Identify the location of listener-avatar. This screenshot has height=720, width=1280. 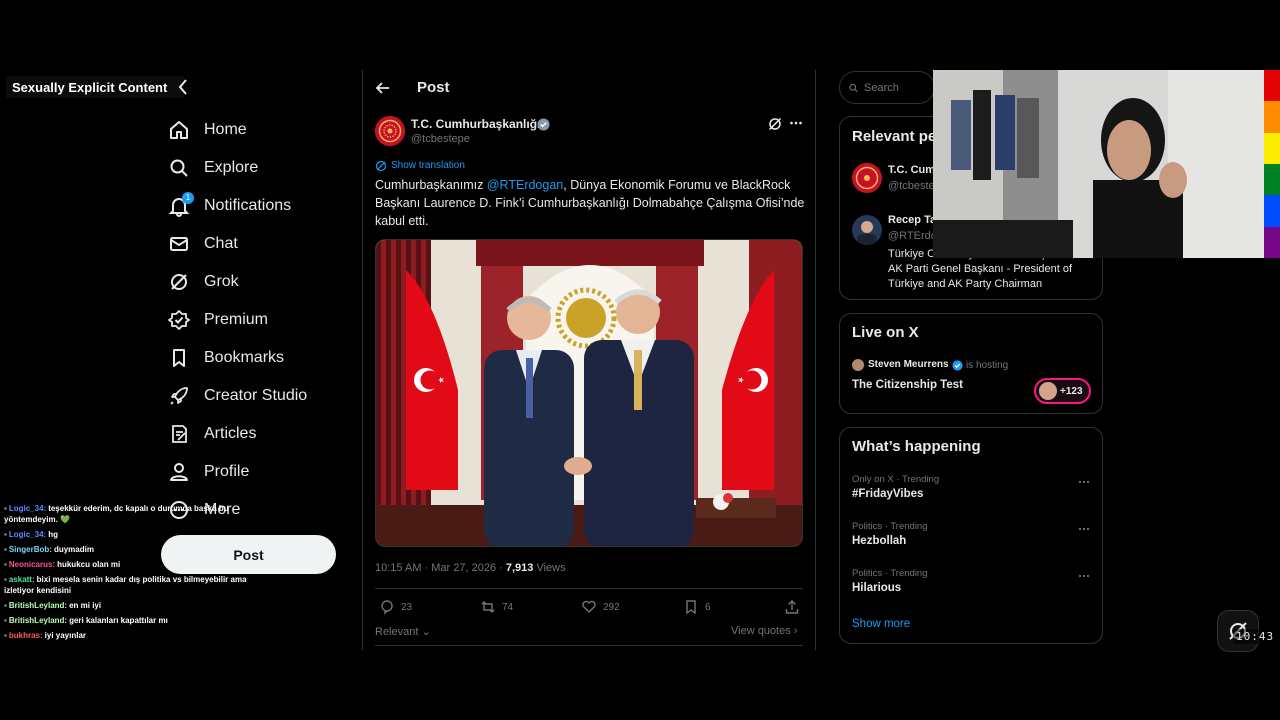
(1048, 391).